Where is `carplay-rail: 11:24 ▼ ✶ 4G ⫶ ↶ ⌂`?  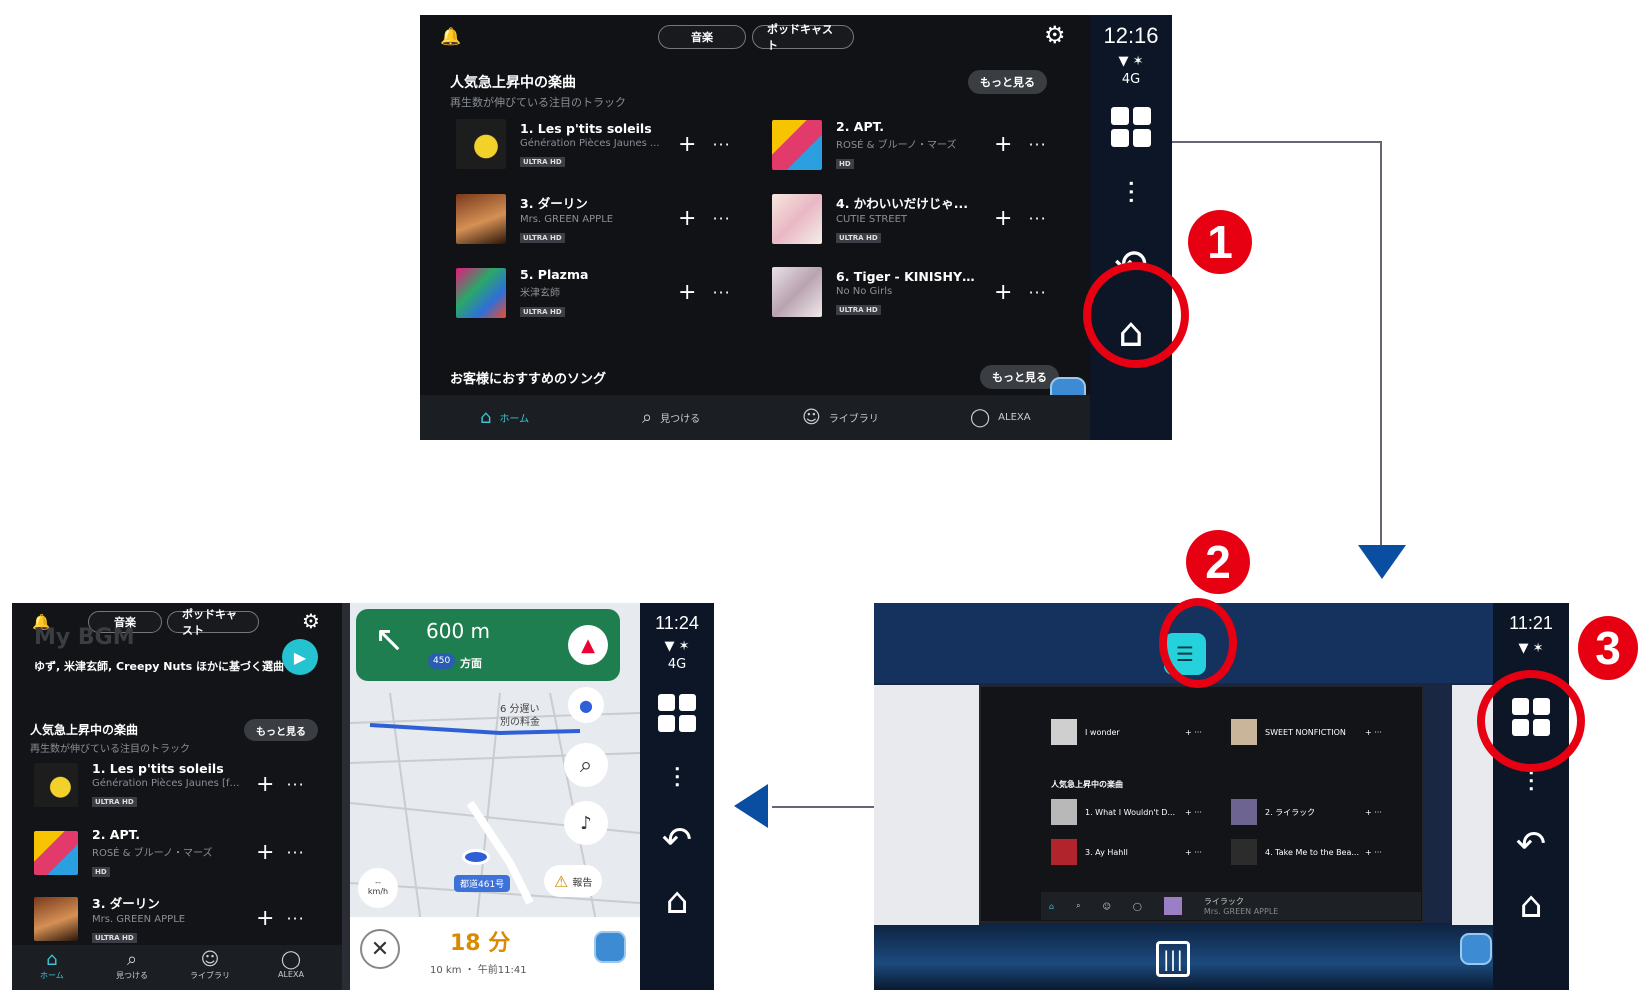
carplay-rail: 11:24 ▼ ✶ 4G ⫶ ↶ ⌂ is located at coordinates (677, 796).